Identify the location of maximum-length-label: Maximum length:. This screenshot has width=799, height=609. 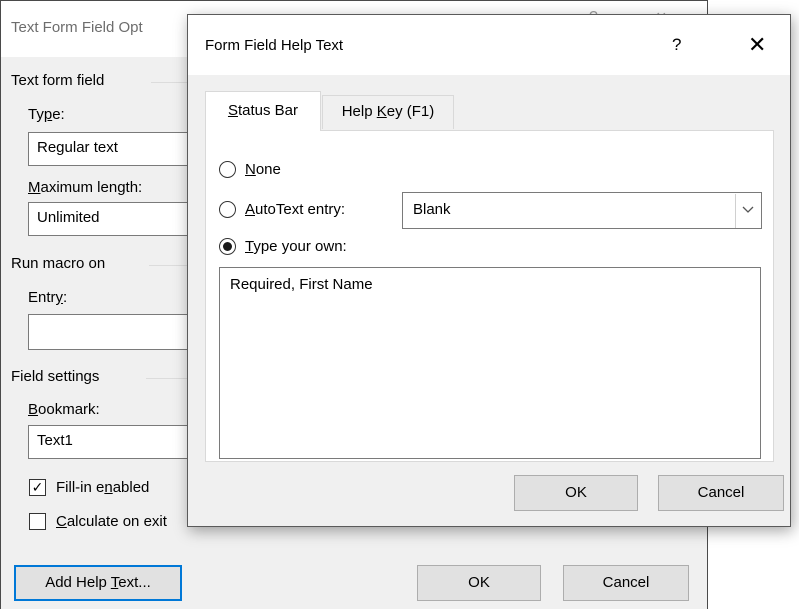
(85, 187).